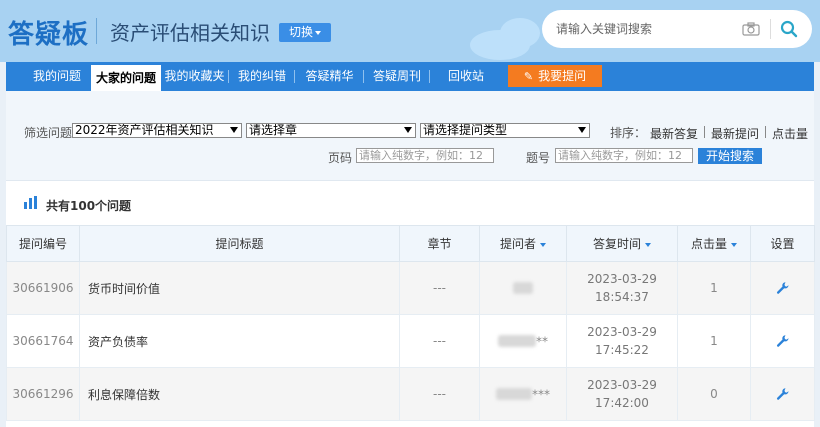  What do you see at coordinates (43, 341) in the screenshot?
I see `question-id: 30661764` at bounding box center [43, 341].